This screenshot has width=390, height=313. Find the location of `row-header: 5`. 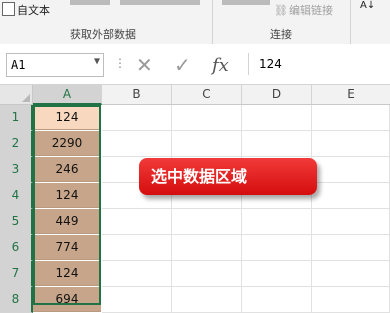

row-header: 5 is located at coordinates (16, 222).